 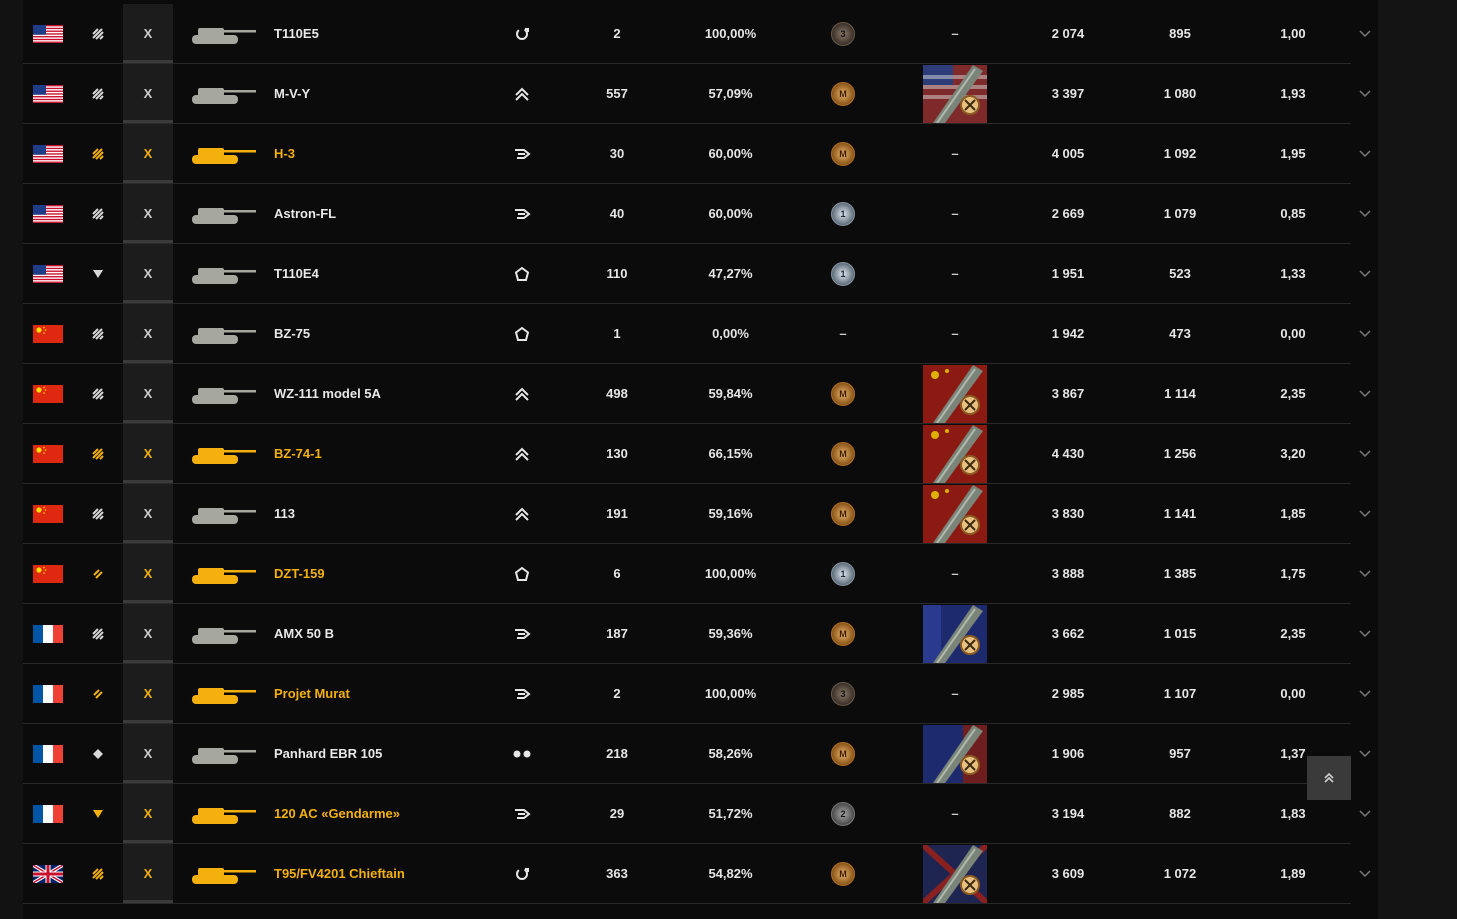 What do you see at coordinates (1180, 213) in the screenshot?
I see `avg-xp-value: 1 079` at bounding box center [1180, 213].